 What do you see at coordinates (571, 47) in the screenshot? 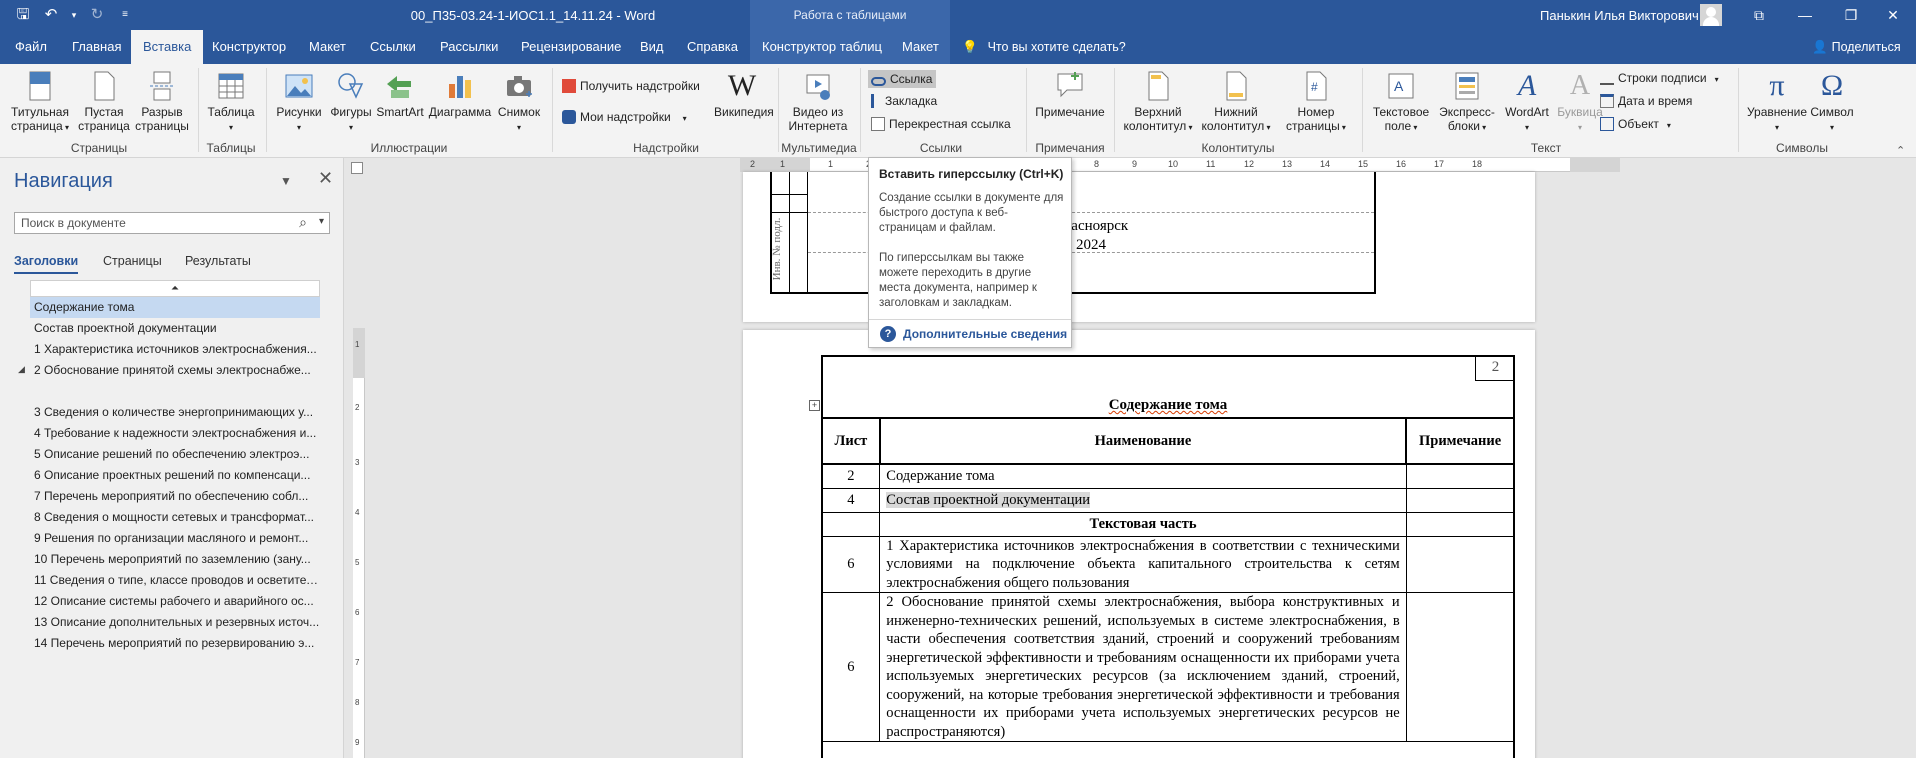
I see `tab-review: Рецензирование` at bounding box center [571, 47].